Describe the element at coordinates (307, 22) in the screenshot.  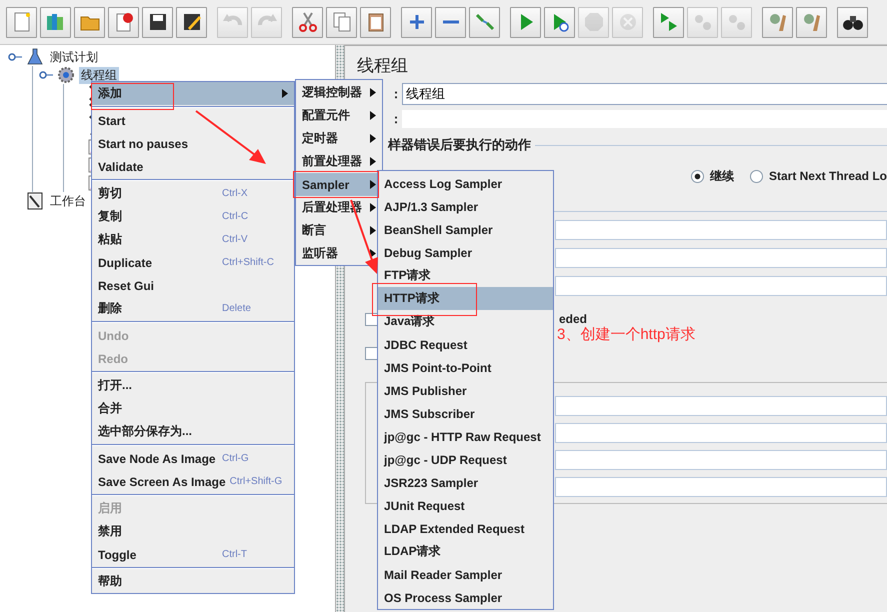
I see `scissors-icon` at that location.